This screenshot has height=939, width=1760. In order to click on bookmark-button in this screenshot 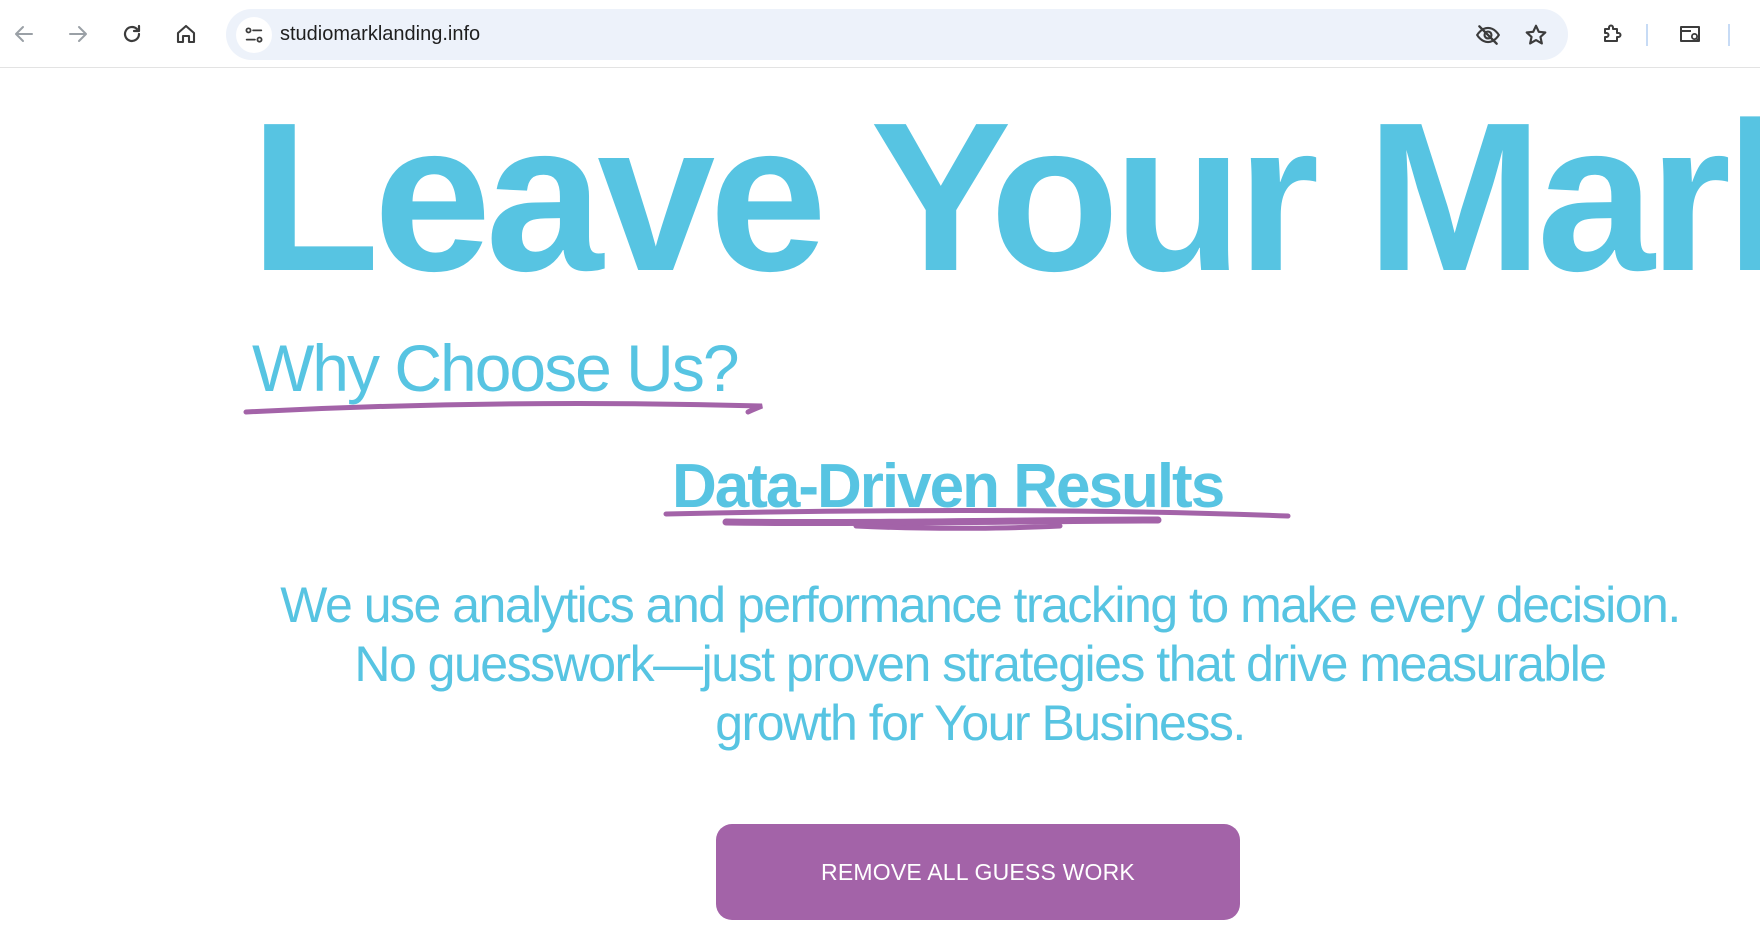, I will do `click(1536, 35)`.